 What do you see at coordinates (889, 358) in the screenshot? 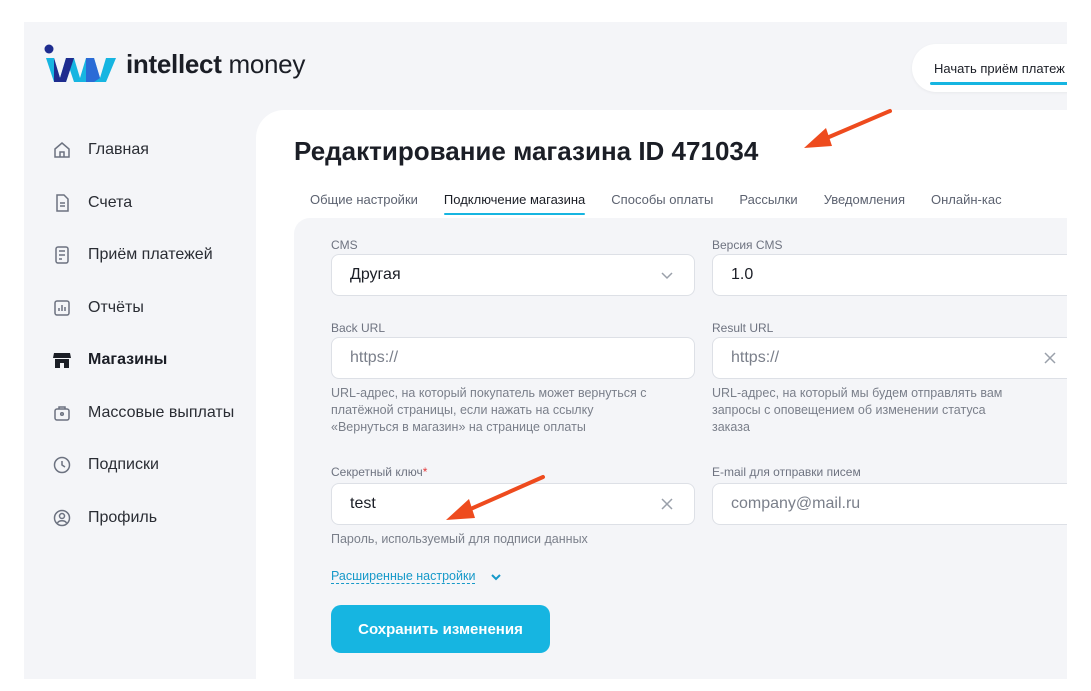
I see `result-url-input: https://` at bounding box center [889, 358].